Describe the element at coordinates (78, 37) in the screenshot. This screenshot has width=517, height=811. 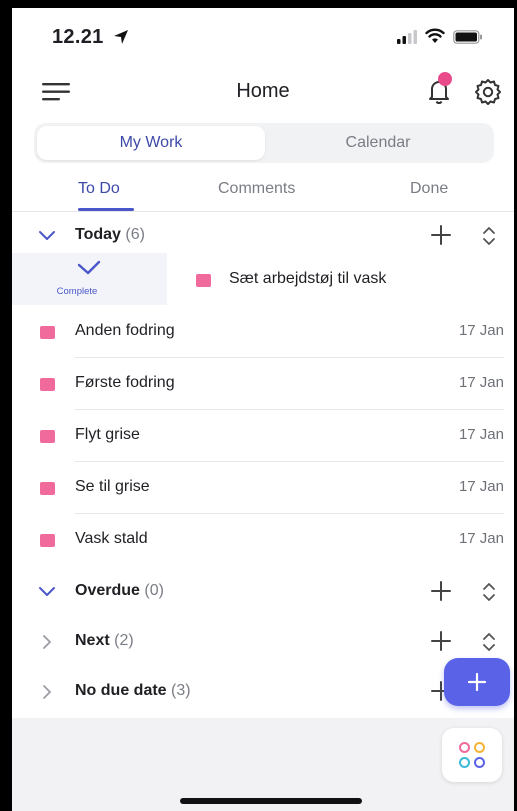
I see `status-time: 12.21` at that location.